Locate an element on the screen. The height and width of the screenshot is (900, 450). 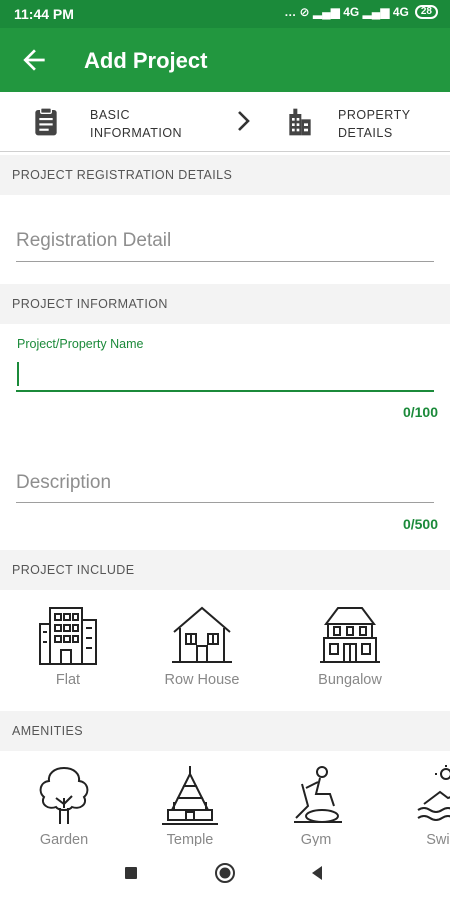
description-counter: 0/500 is located at coordinates (420, 524).